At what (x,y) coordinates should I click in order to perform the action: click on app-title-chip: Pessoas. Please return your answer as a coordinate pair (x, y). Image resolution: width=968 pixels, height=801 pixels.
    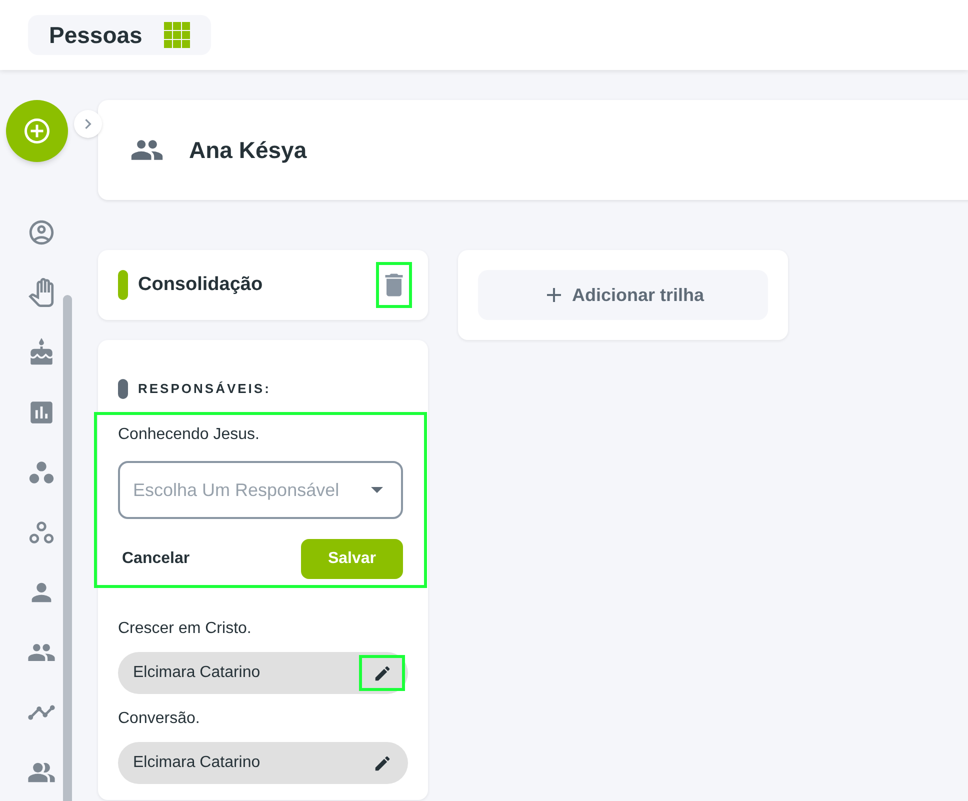
    Looking at the image, I should click on (120, 35).